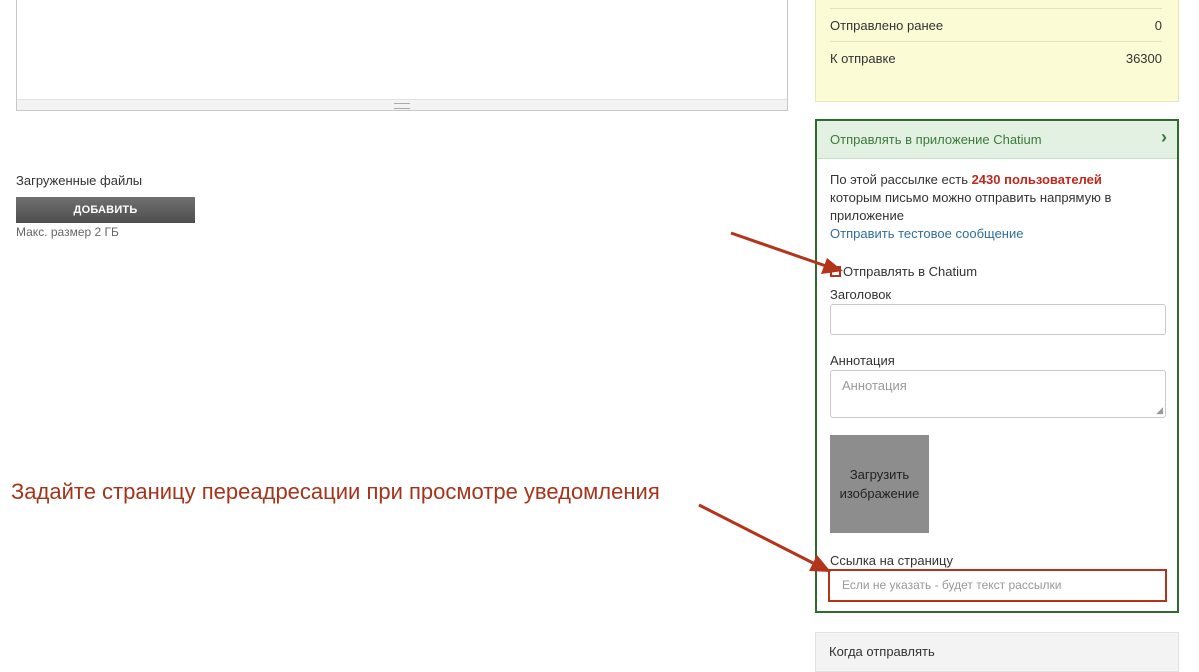 Image resolution: width=1199 pixels, height=672 pixels. What do you see at coordinates (887, 25) in the screenshot?
I see `sent-before-label: Отправлено ранее` at bounding box center [887, 25].